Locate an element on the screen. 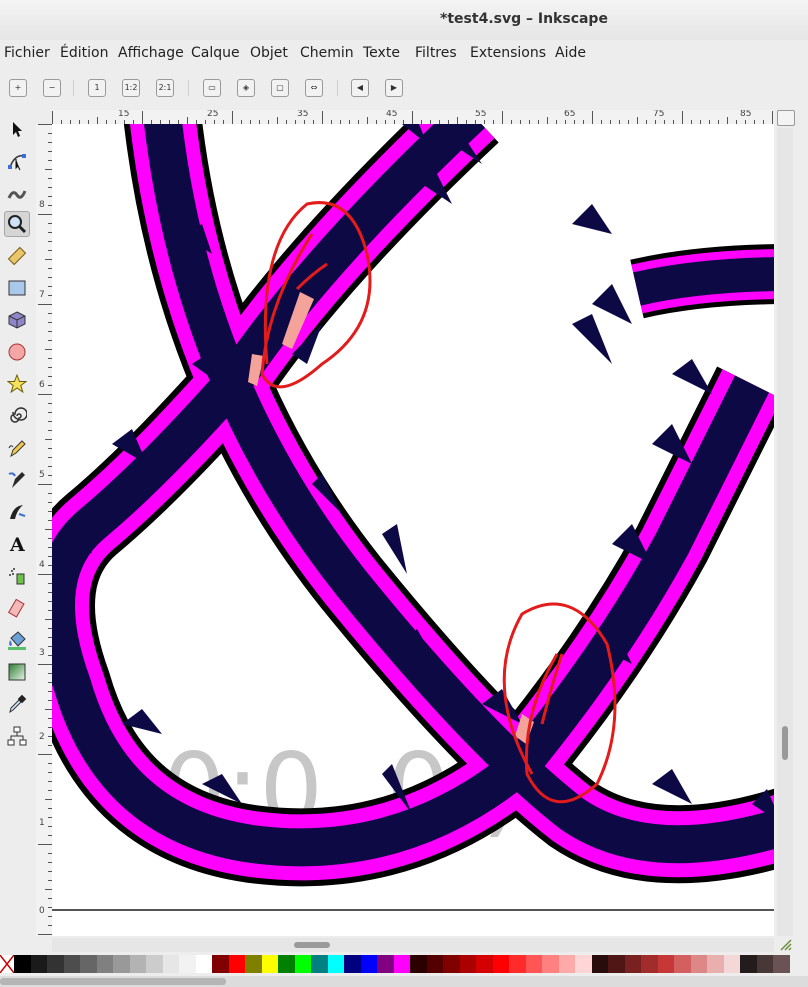  tweak-tool is located at coordinates (17, 193).